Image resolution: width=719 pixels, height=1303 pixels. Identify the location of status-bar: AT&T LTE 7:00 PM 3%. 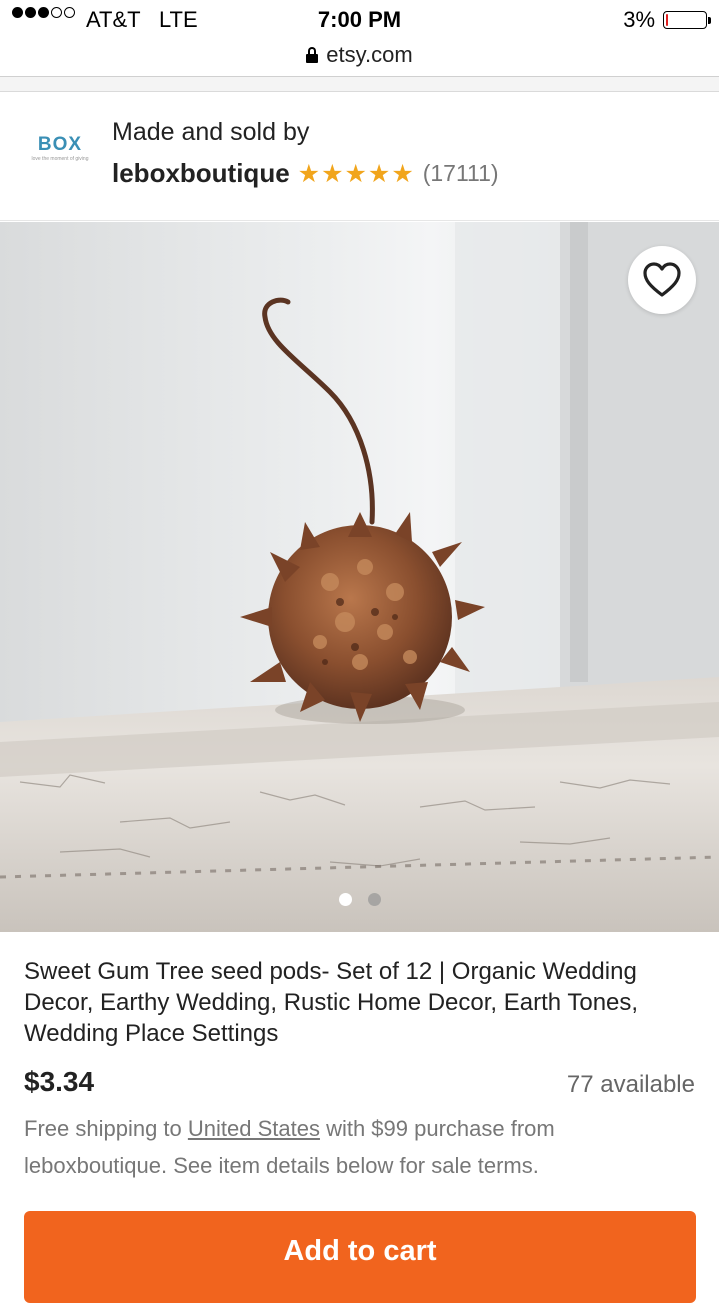
(359, 20).